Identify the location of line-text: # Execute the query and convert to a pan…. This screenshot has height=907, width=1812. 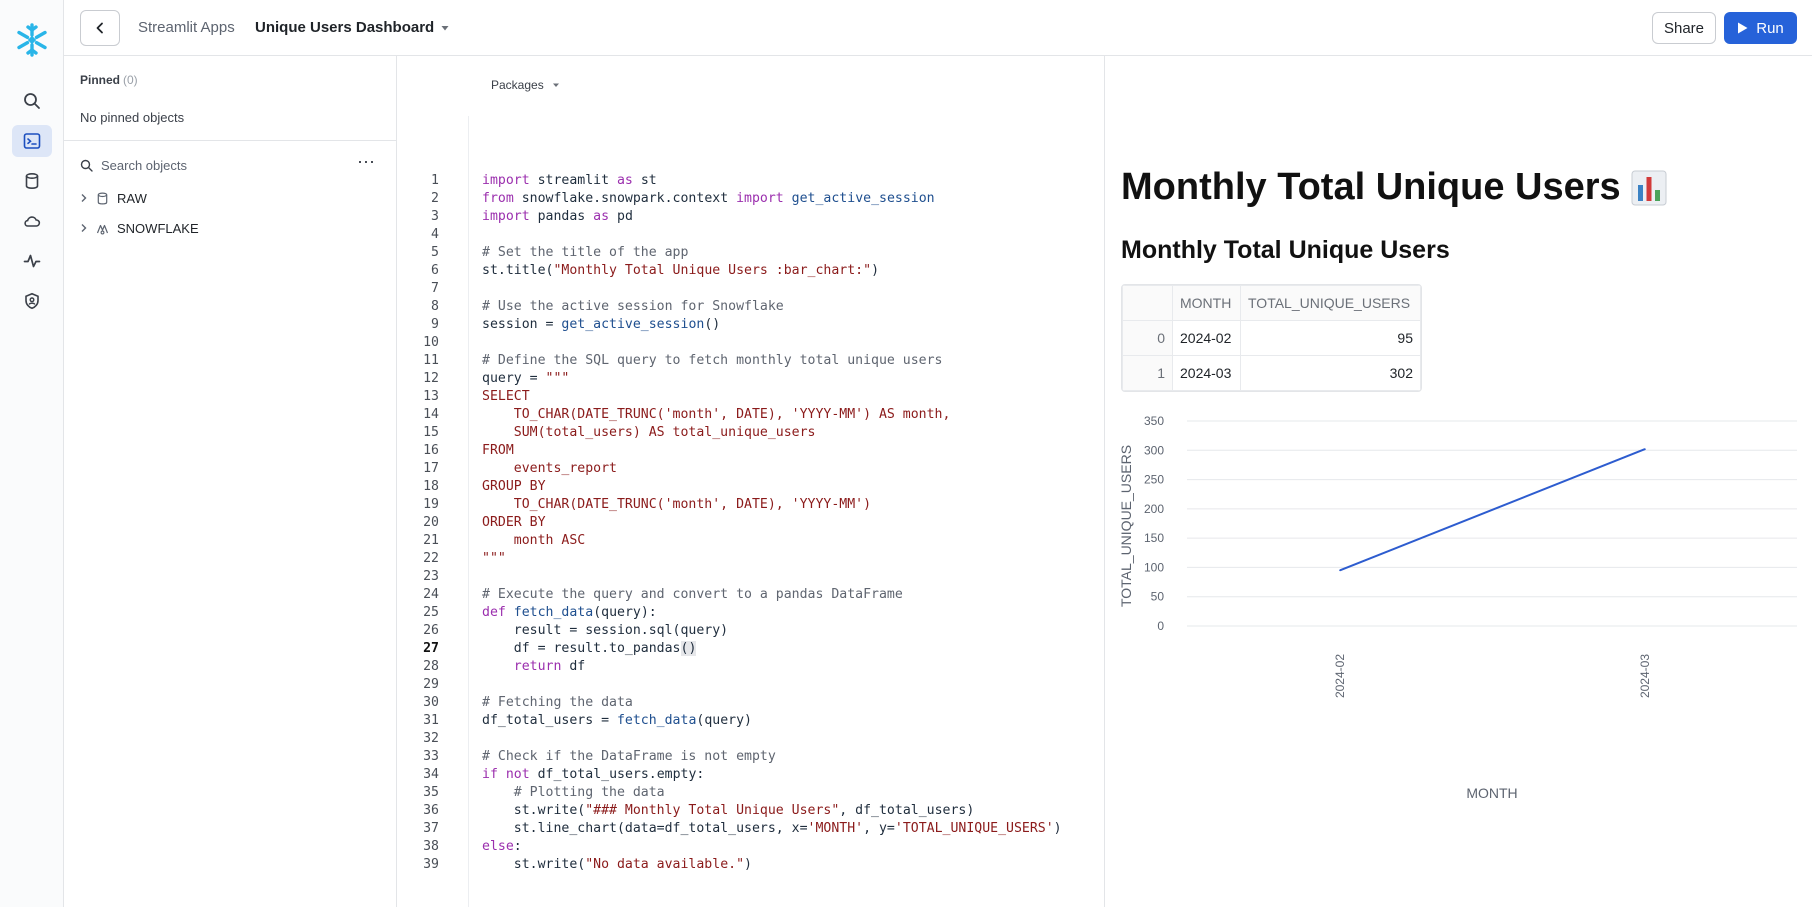
(692, 594).